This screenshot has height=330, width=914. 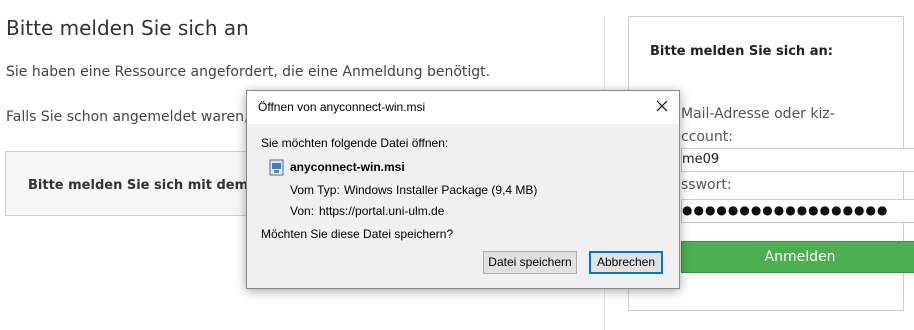 I want to click on close-icon, so click(x=662, y=106).